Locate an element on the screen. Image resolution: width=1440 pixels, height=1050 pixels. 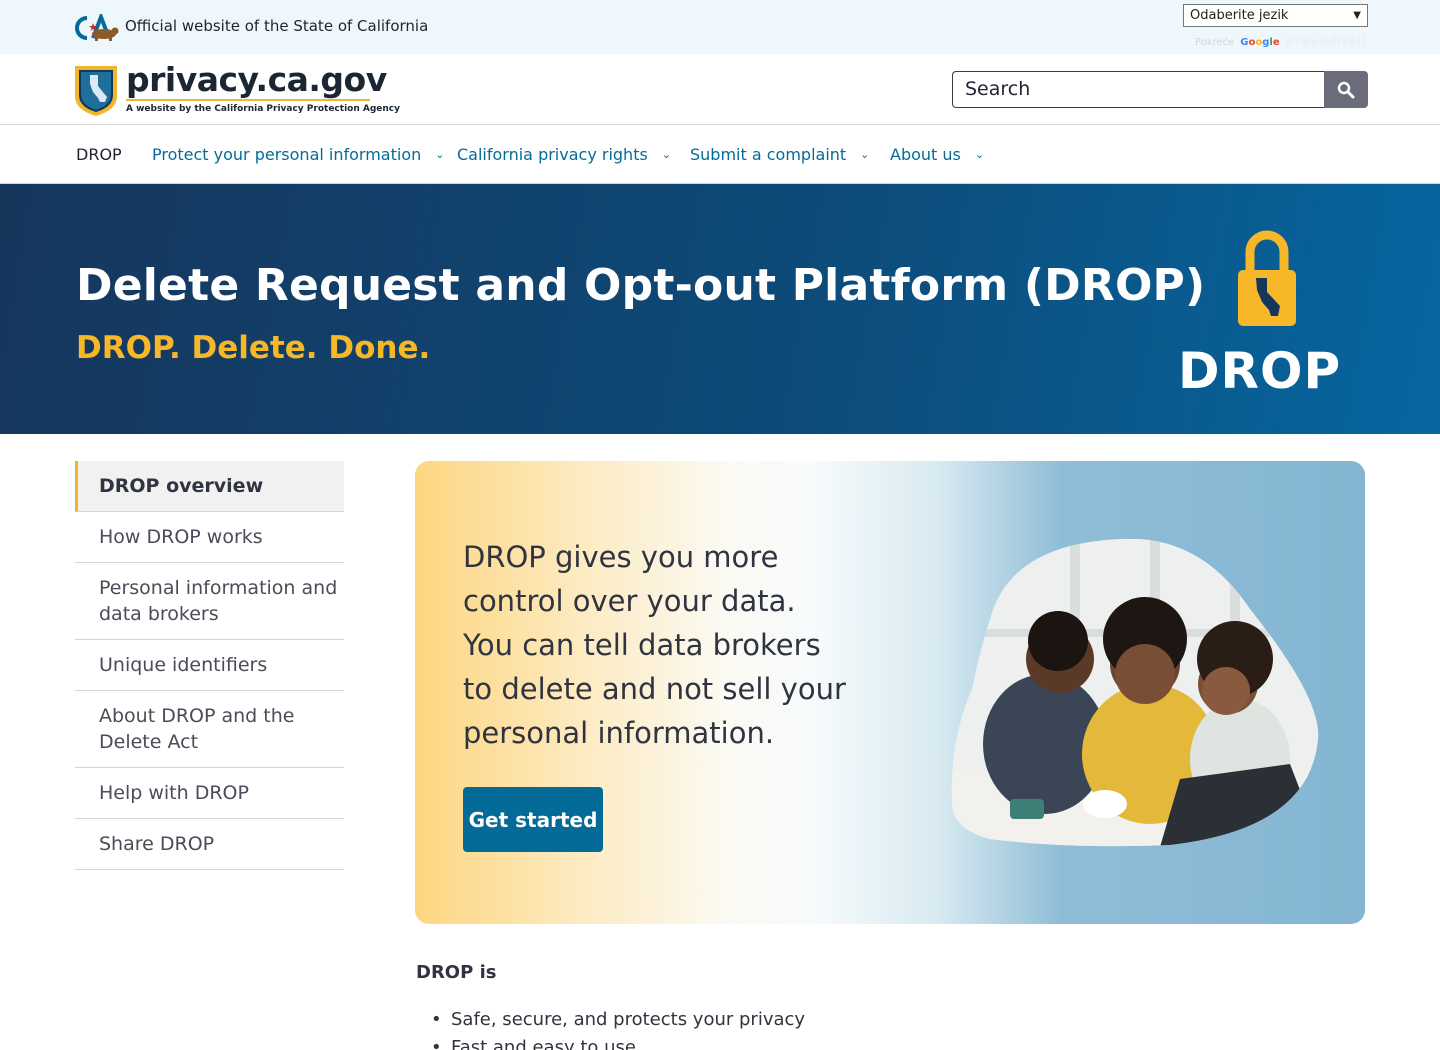
google-letter: G is located at coordinates (1244, 42).